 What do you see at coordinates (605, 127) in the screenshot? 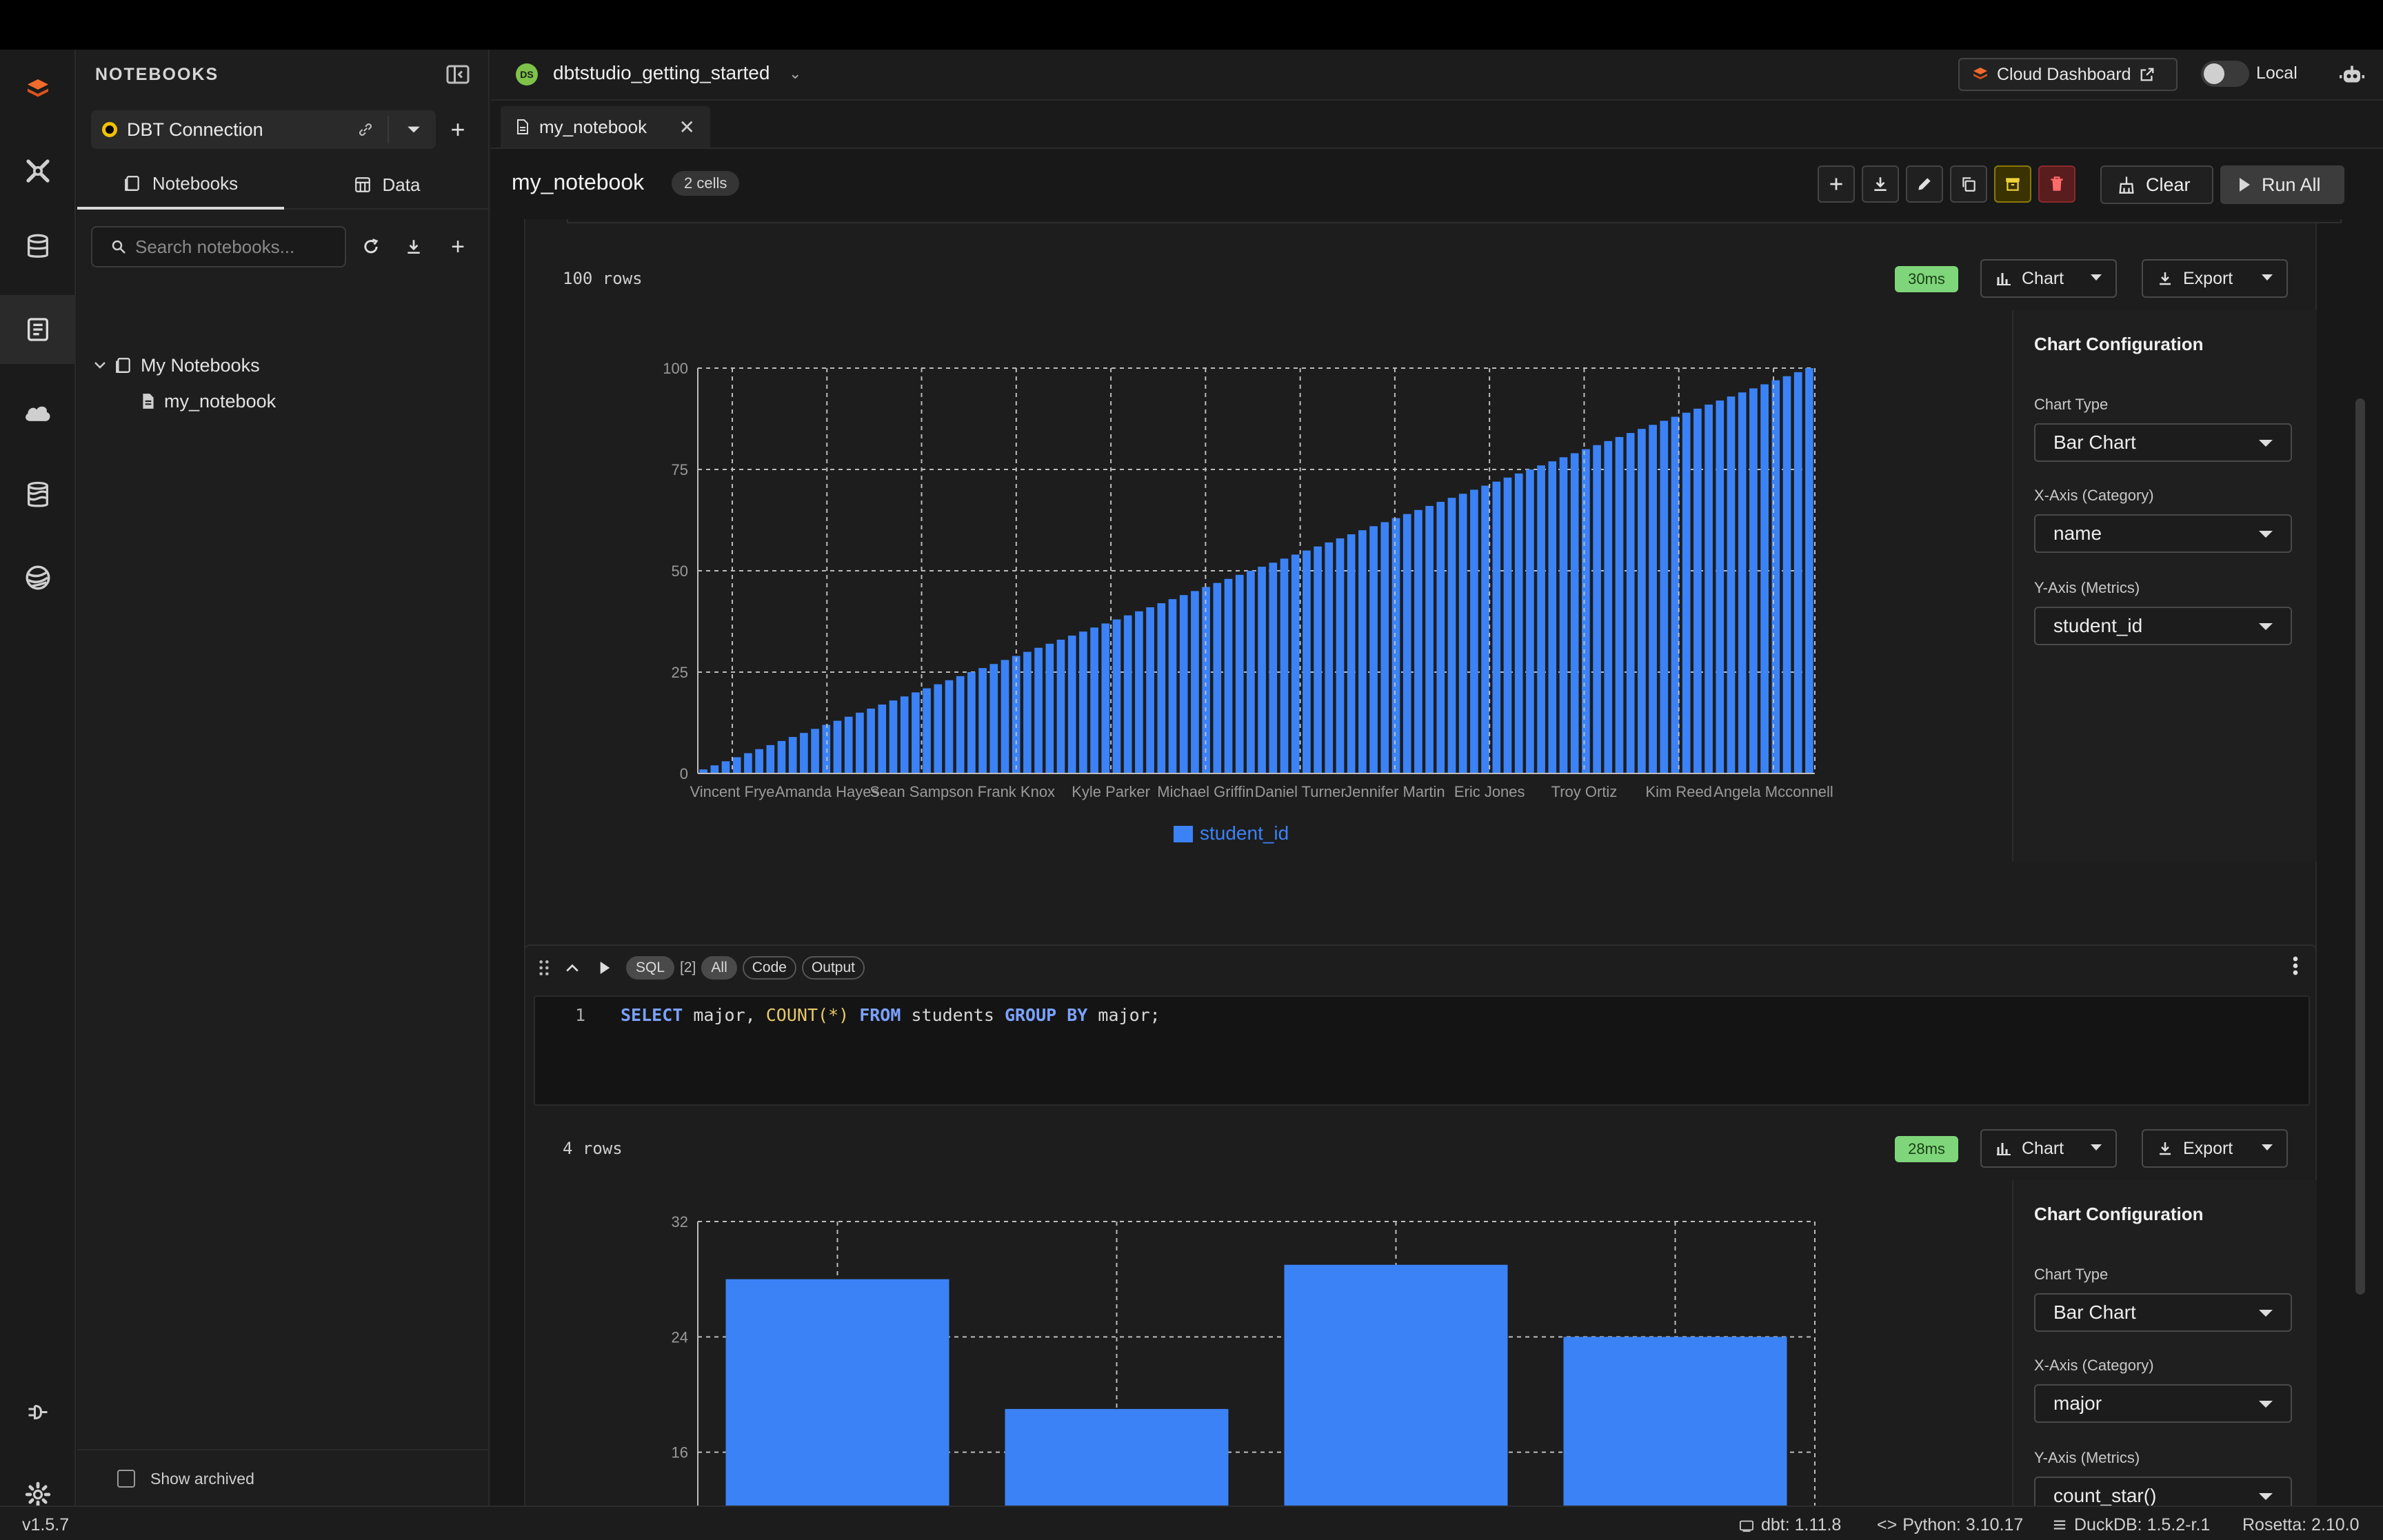
I see `file-tab-my-notebook: my_notebook ✕` at bounding box center [605, 127].